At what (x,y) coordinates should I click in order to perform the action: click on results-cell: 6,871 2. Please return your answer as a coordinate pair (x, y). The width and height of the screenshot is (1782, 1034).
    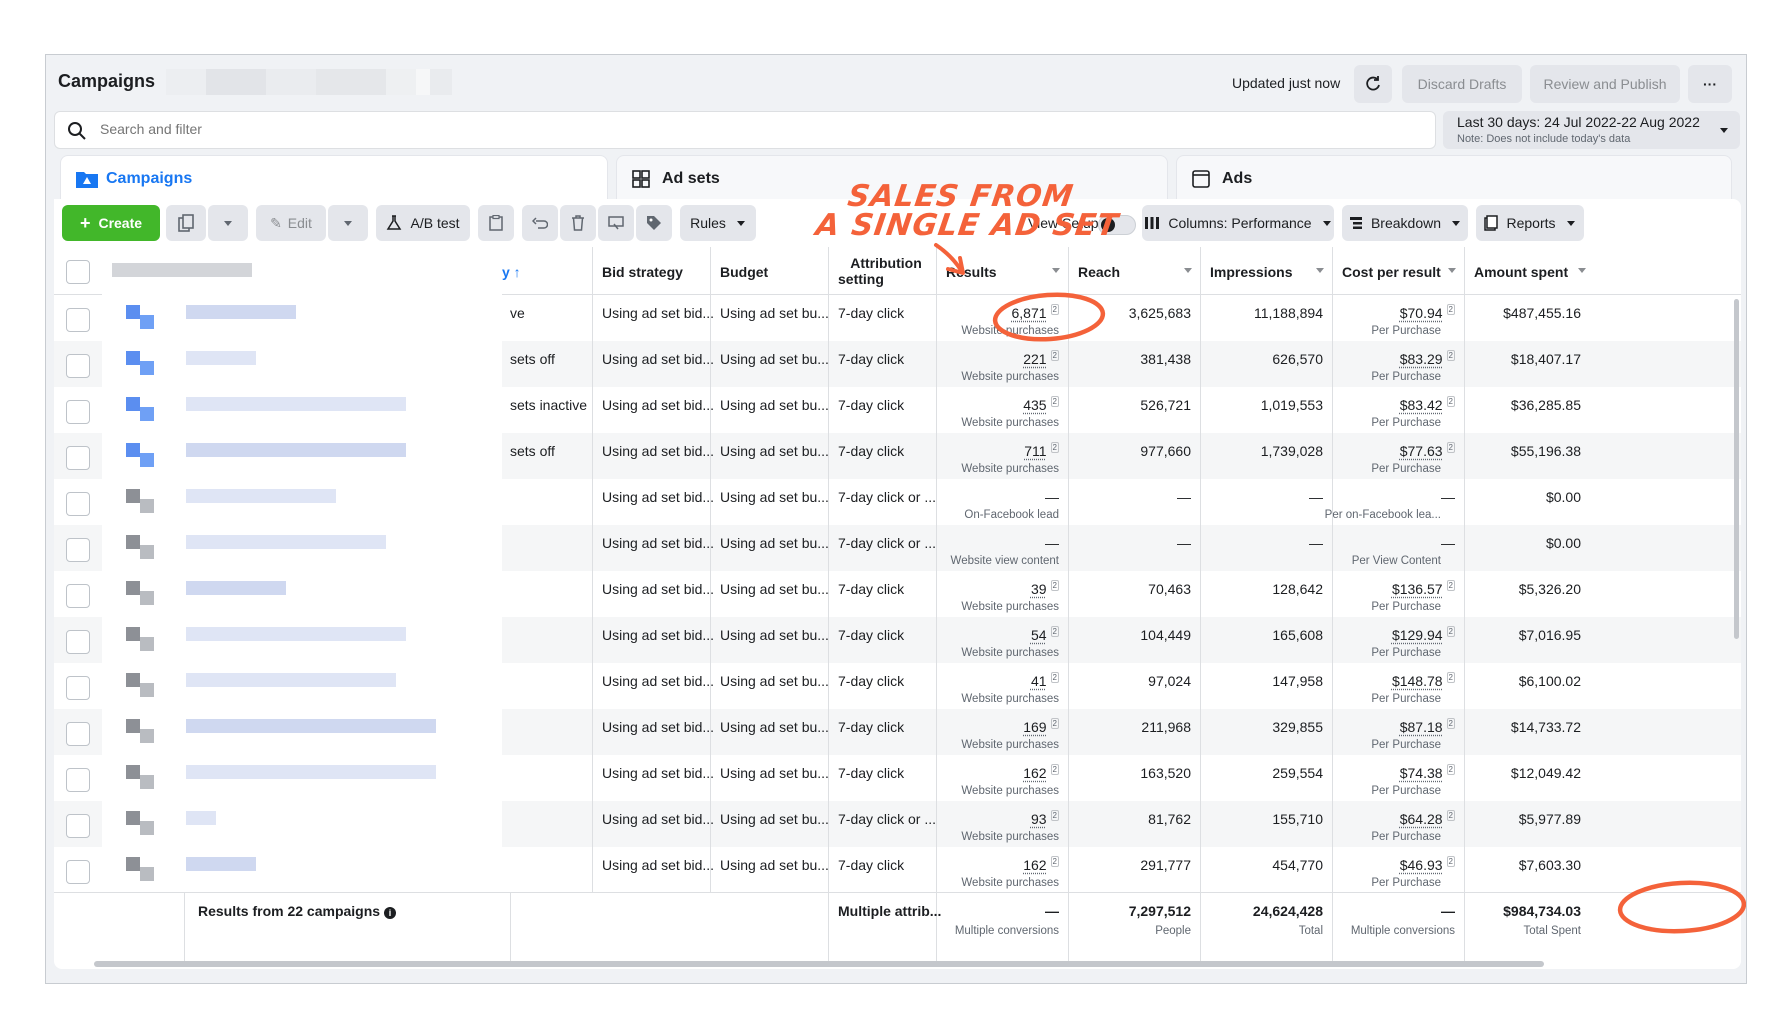
    Looking at the image, I should click on (1035, 312).